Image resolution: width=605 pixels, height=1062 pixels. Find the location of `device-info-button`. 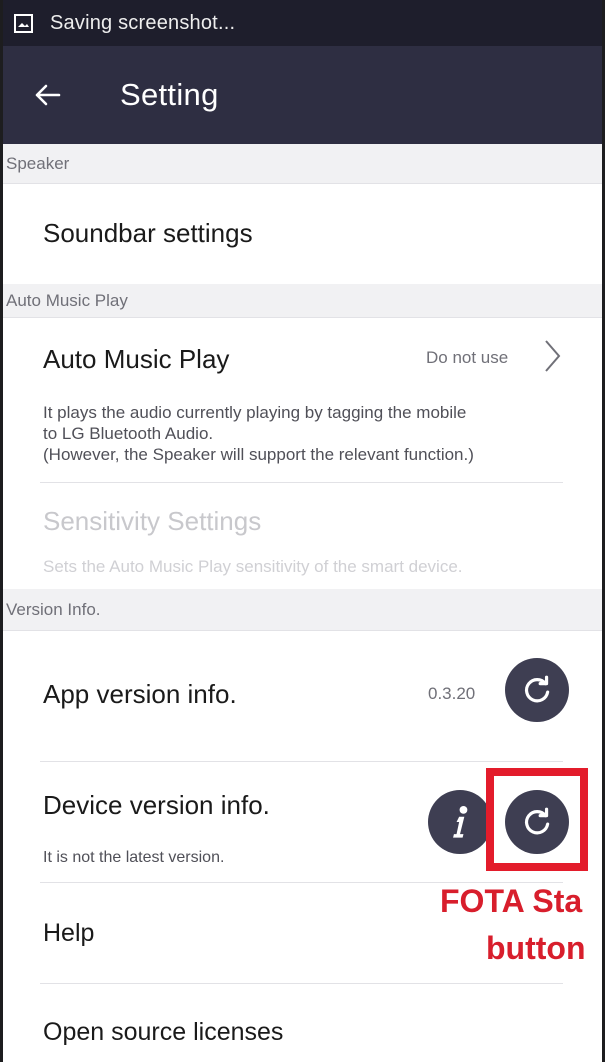

device-info-button is located at coordinates (460, 822).